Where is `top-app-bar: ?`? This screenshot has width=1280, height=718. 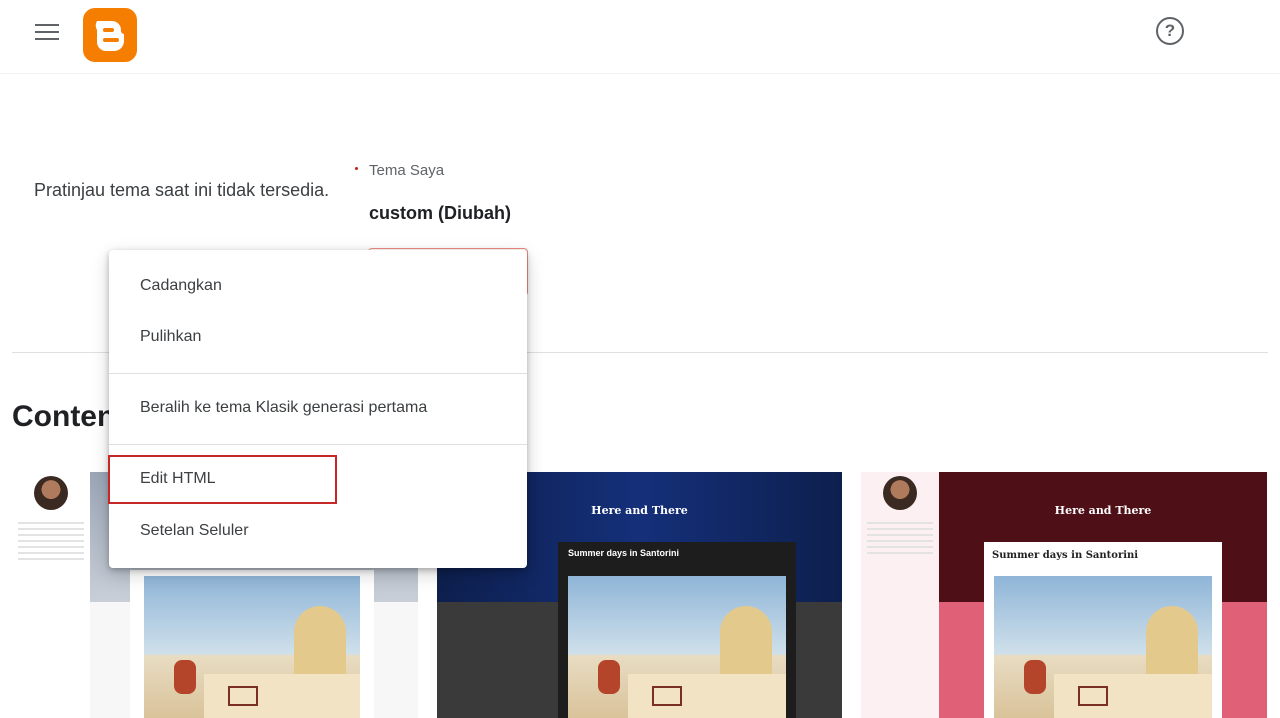
top-app-bar: ? is located at coordinates (640, 37).